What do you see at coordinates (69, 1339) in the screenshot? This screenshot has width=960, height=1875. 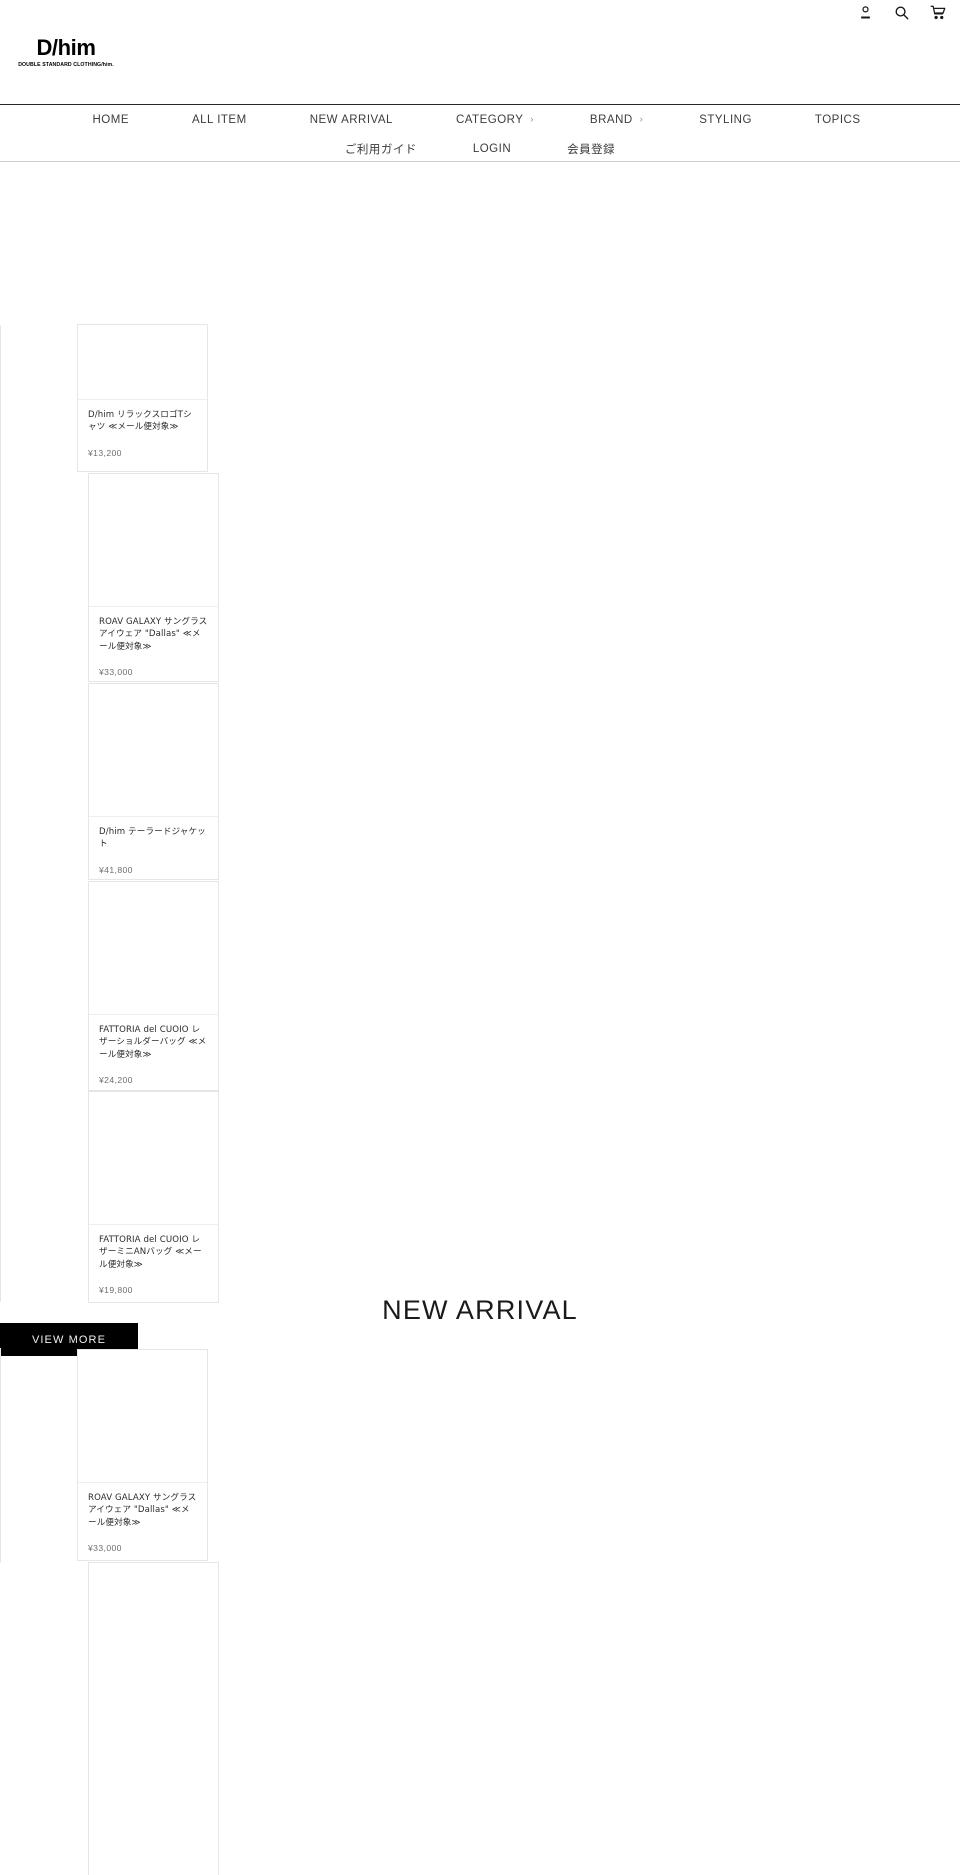 I see `view-more-label: VIEW MORE` at bounding box center [69, 1339].